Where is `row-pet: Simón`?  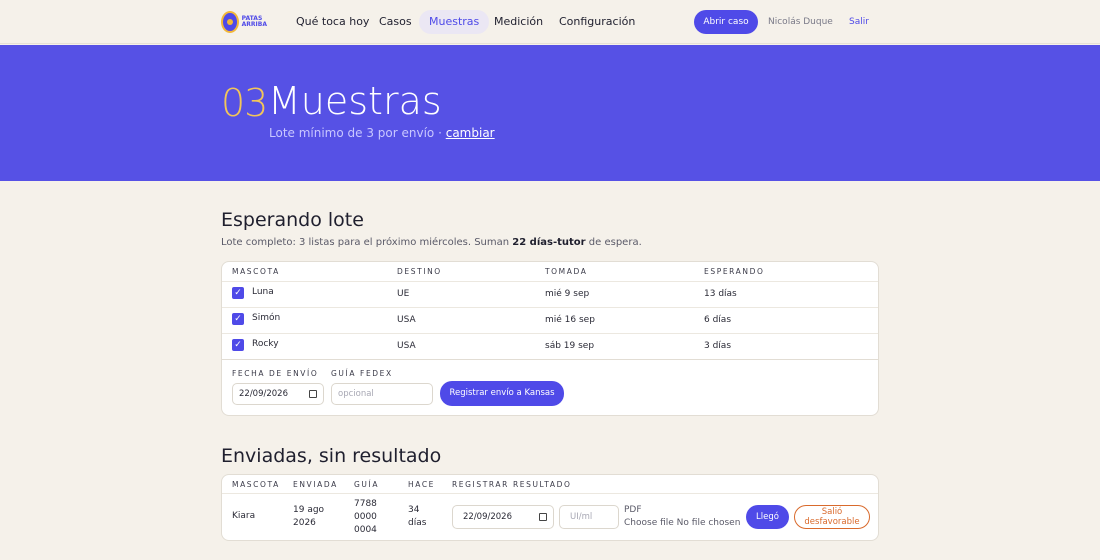
row-pet: Simón is located at coordinates (266, 318).